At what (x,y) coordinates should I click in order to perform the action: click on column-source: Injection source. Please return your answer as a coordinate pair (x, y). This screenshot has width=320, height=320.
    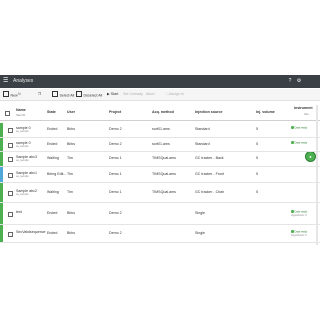
    Looking at the image, I should click on (209, 112).